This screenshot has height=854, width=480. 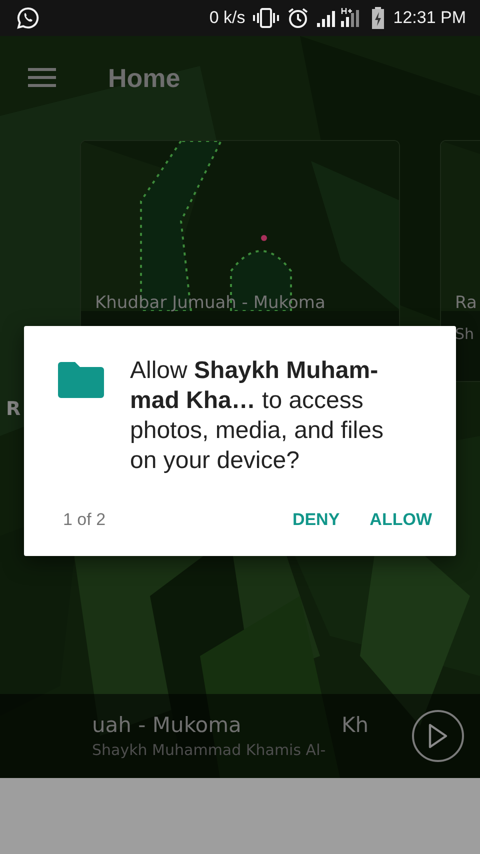 I want to click on battery-charging-icon, so click(x=378, y=18).